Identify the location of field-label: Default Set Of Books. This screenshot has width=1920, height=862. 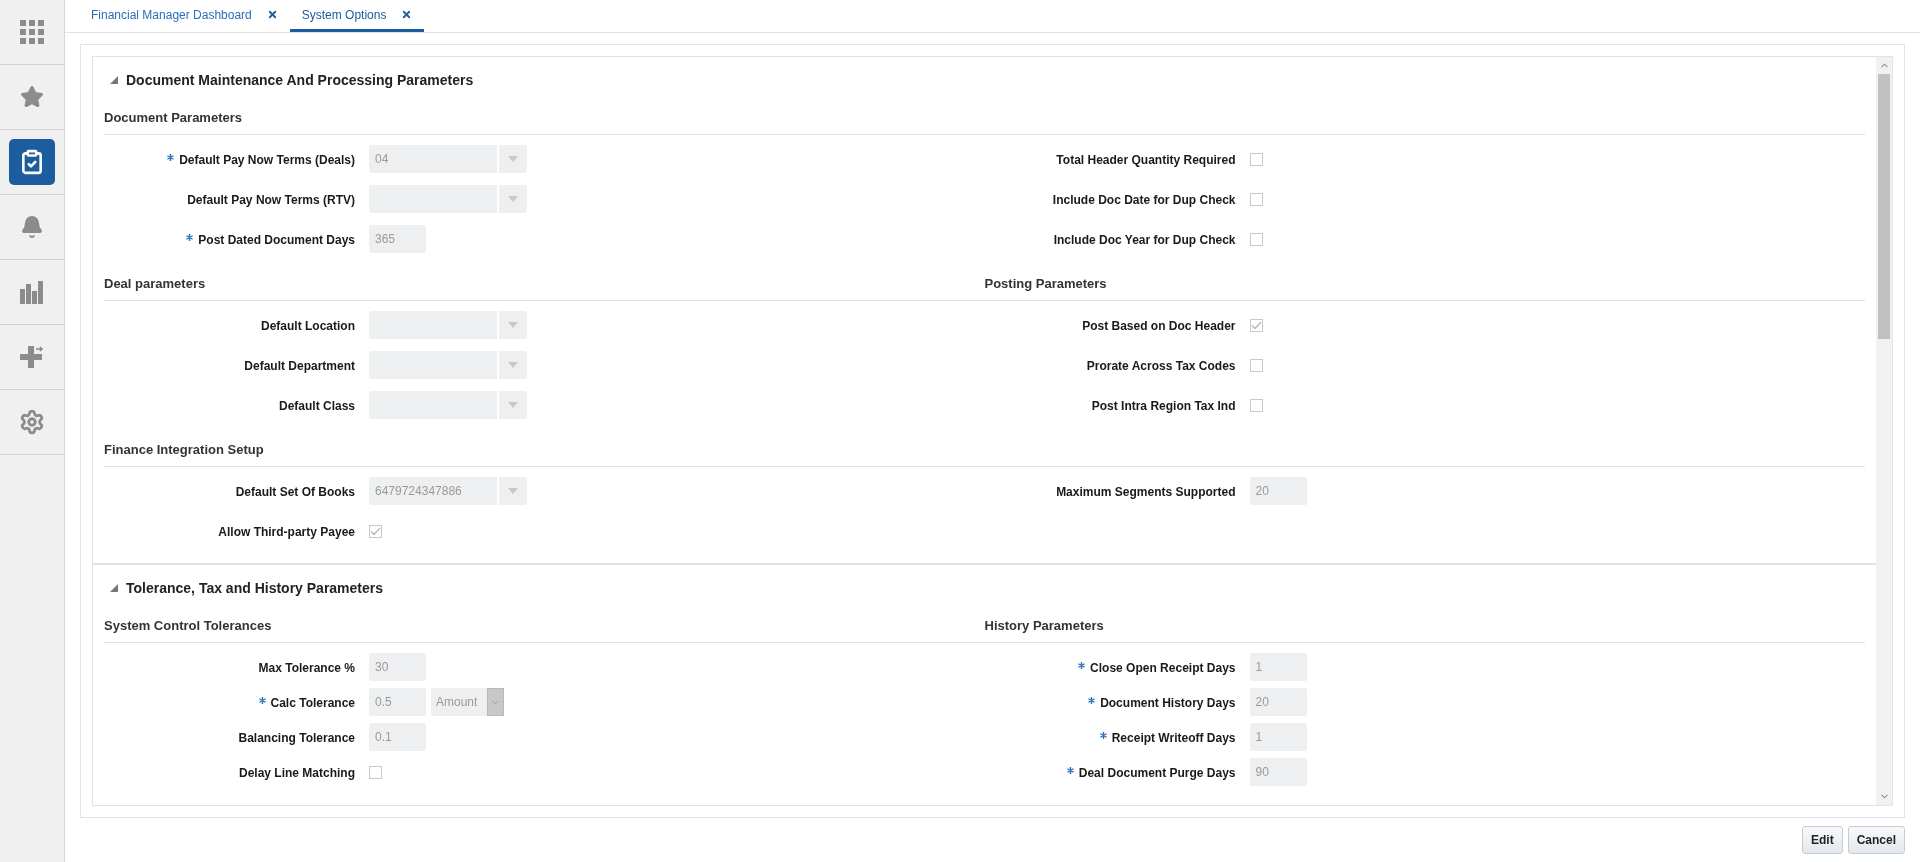
(295, 492).